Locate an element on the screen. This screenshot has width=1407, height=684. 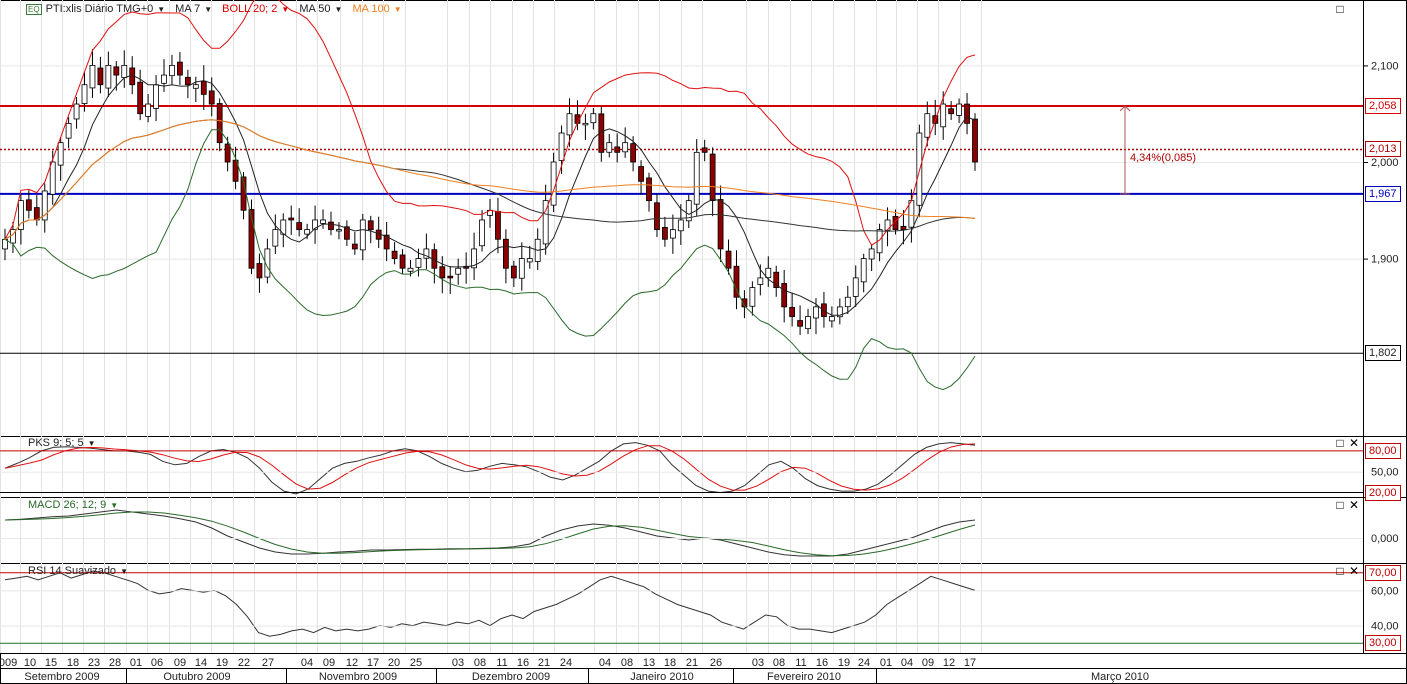
pks-label: PKS 9; 5; 5 is located at coordinates (56, 443).